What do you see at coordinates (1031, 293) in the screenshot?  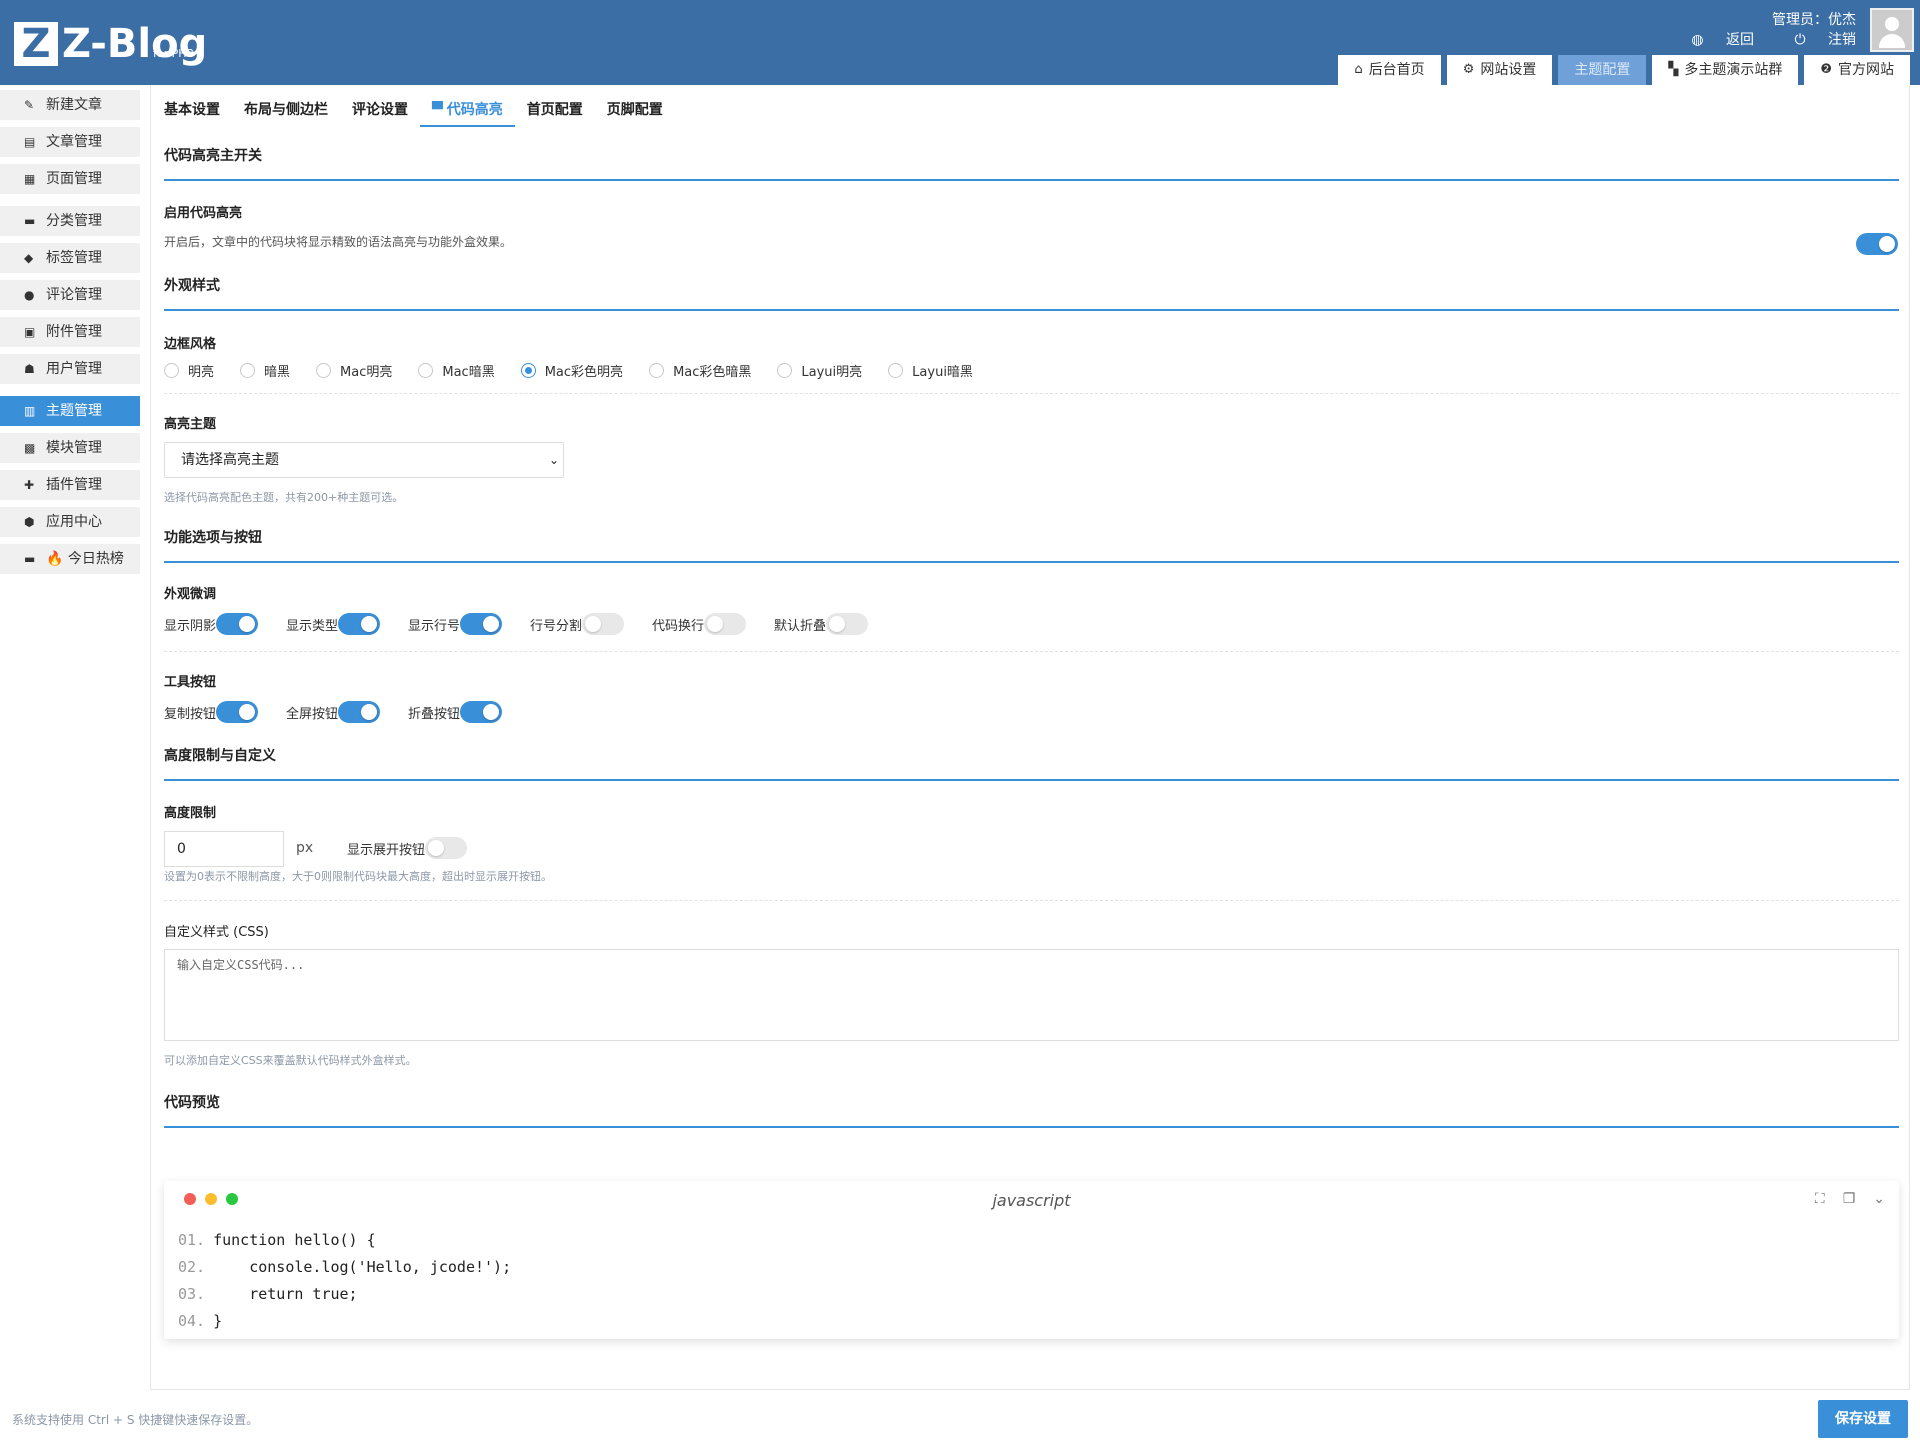 I see `section-title-appearance: 外观样式` at bounding box center [1031, 293].